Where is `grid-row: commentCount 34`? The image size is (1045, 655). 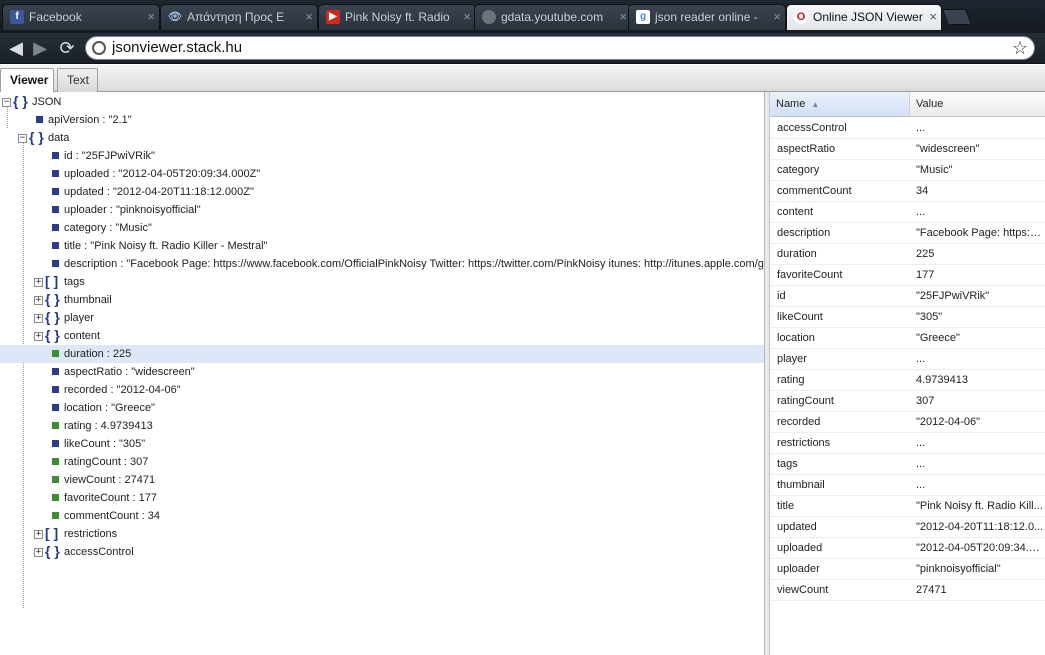
grid-row: commentCount 34 is located at coordinates (907, 191).